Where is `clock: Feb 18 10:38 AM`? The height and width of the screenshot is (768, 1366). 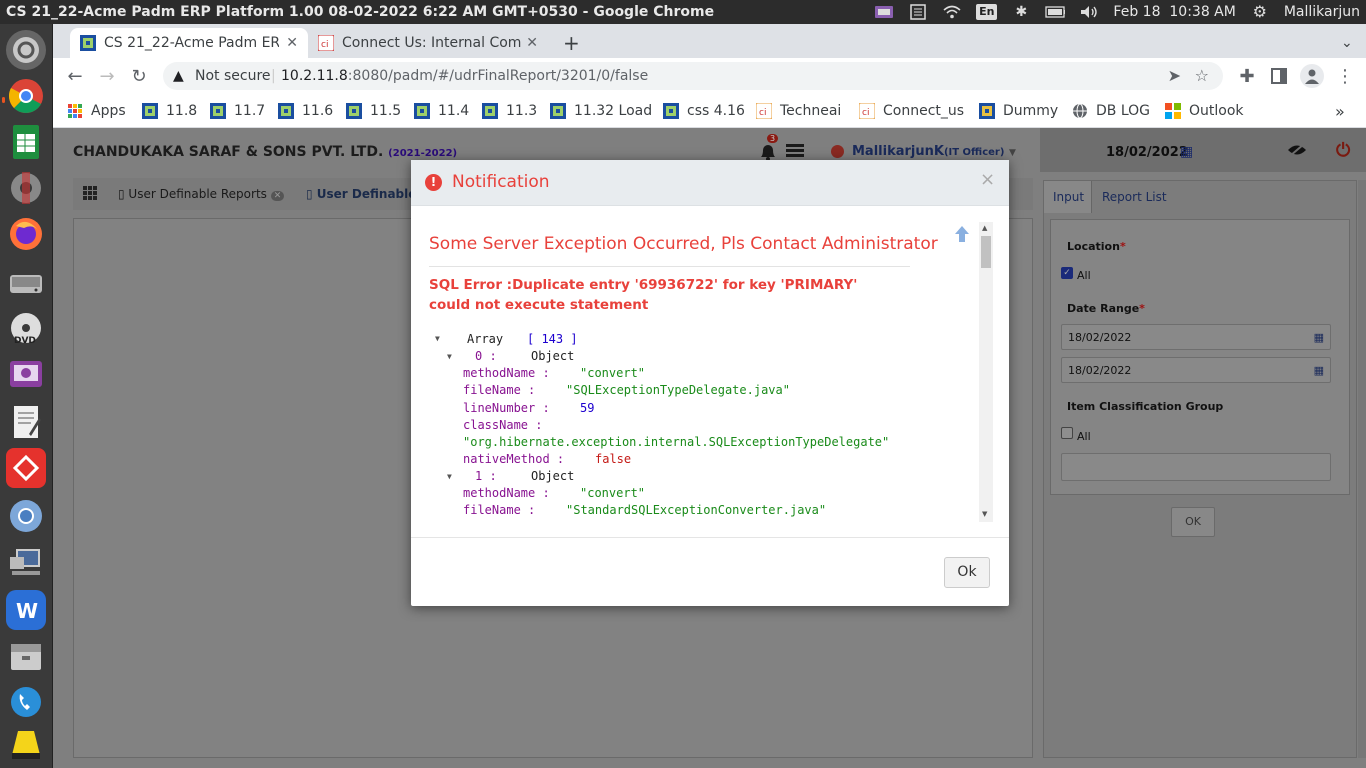
clock: Feb 18 10:38 AM is located at coordinates (1174, 12).